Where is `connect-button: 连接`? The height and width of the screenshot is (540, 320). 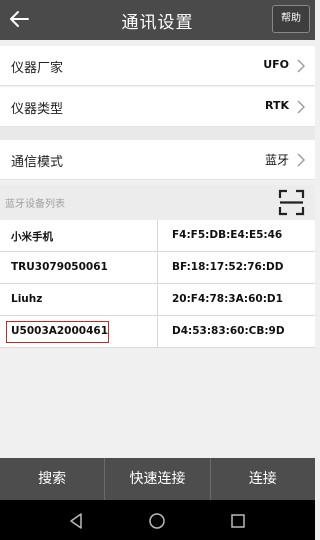
connect-button: 连接 is located at coordinates (263, 479).